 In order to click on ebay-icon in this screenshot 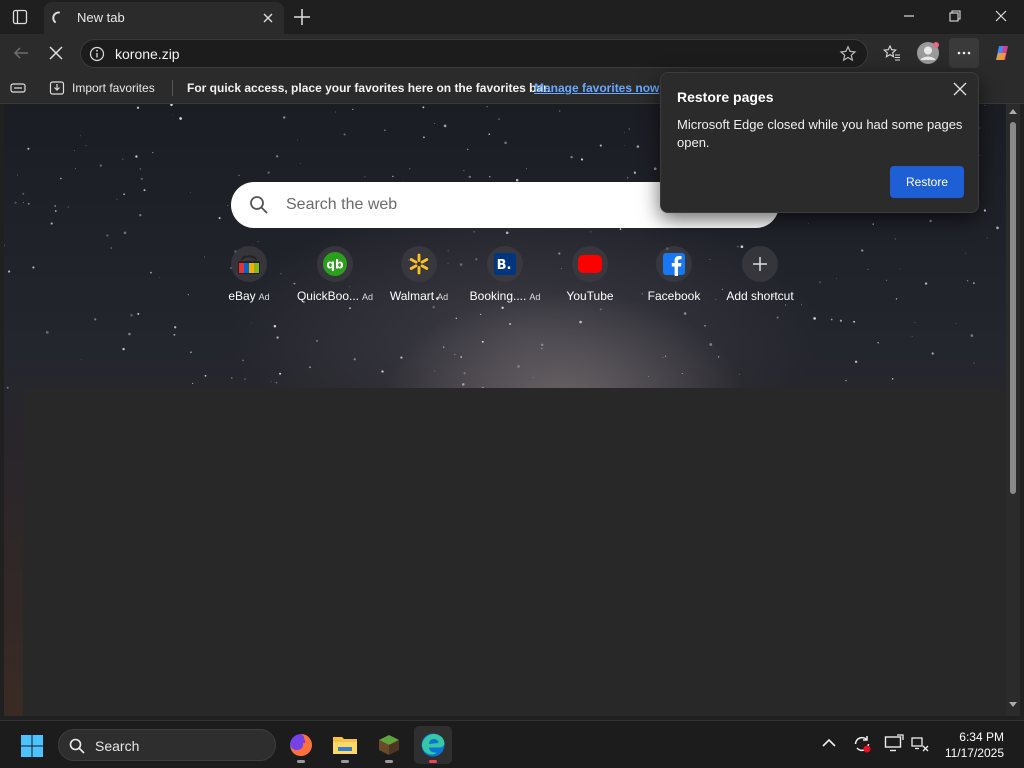, I will do `click(249, 264)`.